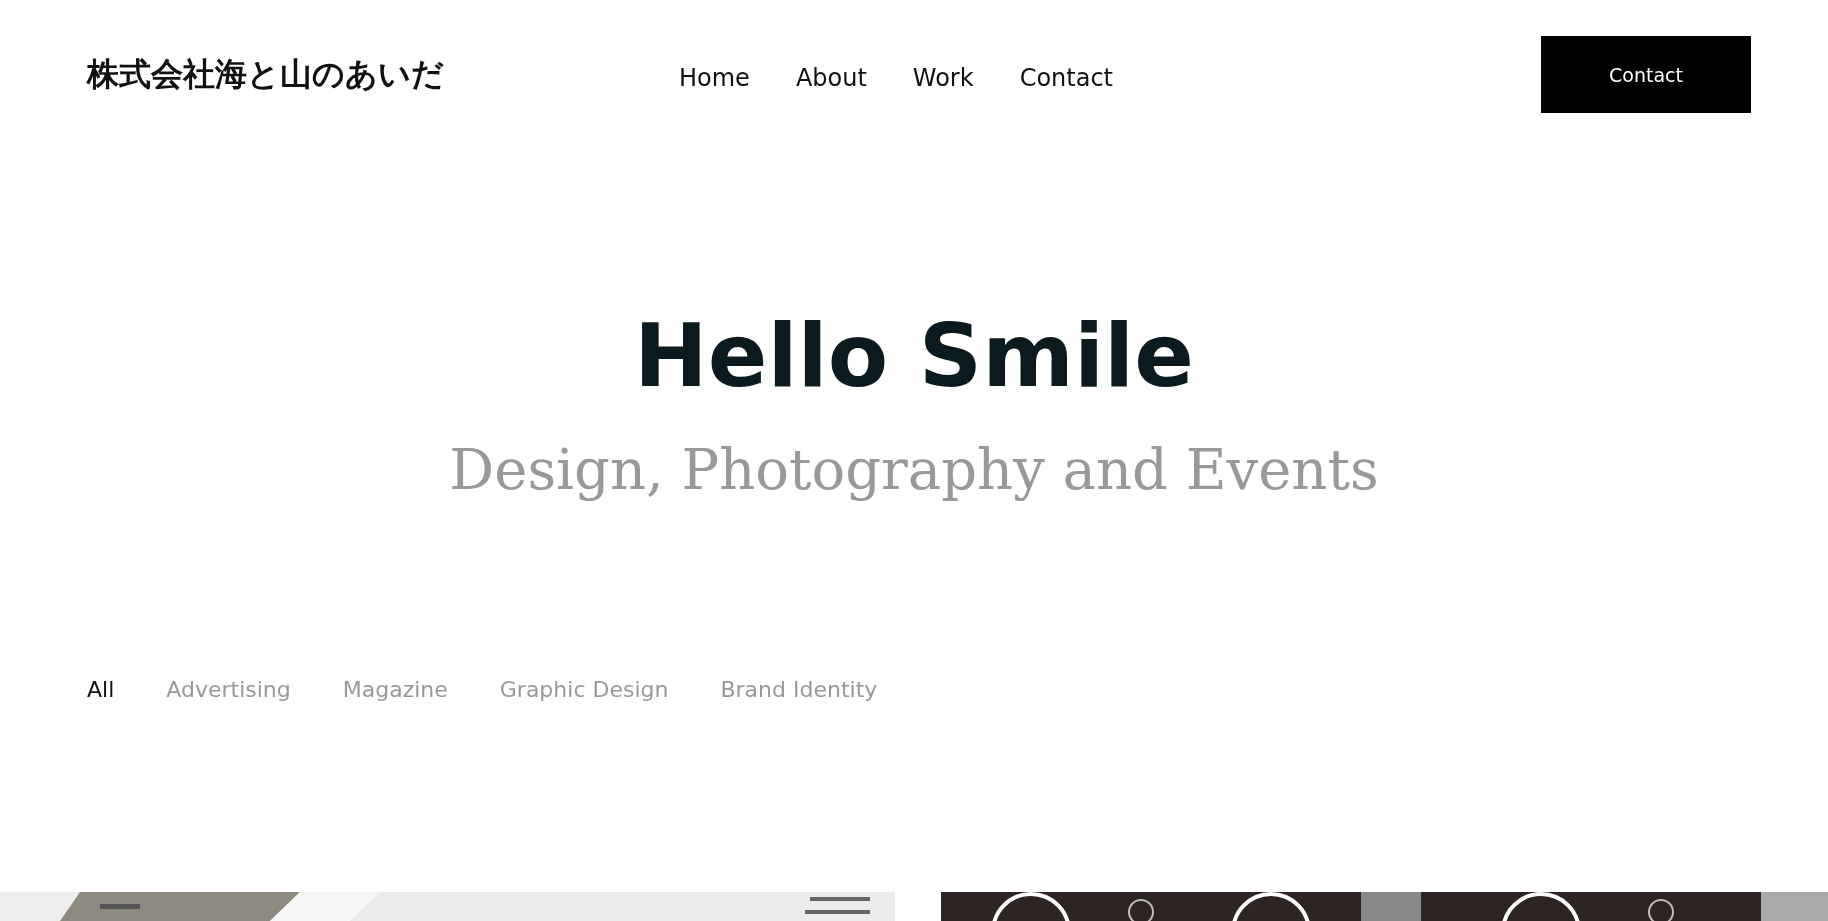  I want to click on filter-tab: All, so click(101, 689).